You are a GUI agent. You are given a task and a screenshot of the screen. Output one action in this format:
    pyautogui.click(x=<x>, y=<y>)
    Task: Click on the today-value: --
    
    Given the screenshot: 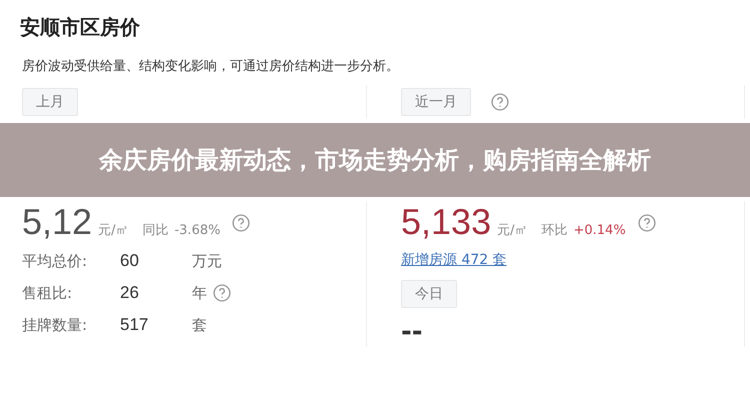 What is the action you would take?
    pyautogui.click(x=412, y=332)
    